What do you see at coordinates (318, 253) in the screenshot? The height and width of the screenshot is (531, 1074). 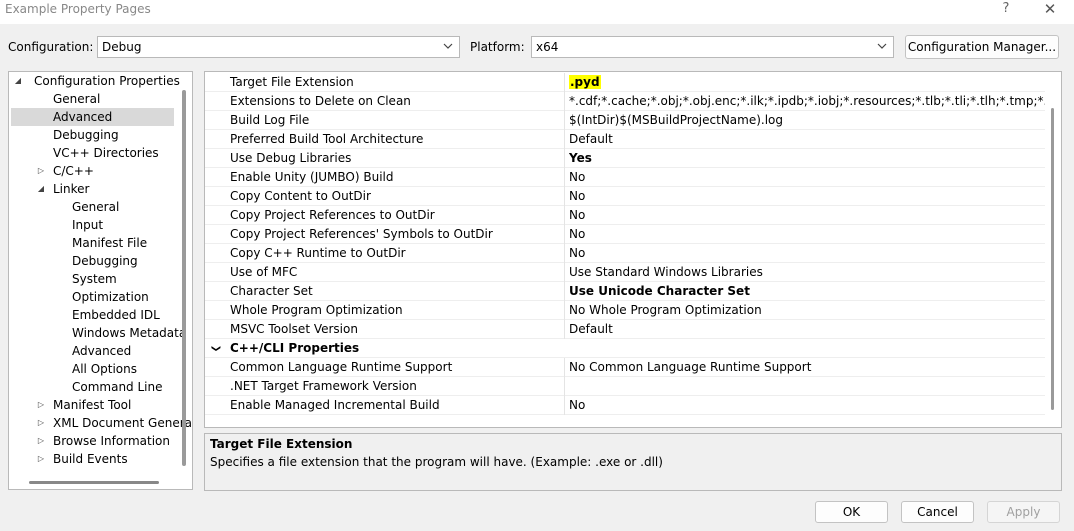 I see `property-name: Copy C++ Runtime to OutDir` at bounding box center [318, 253].